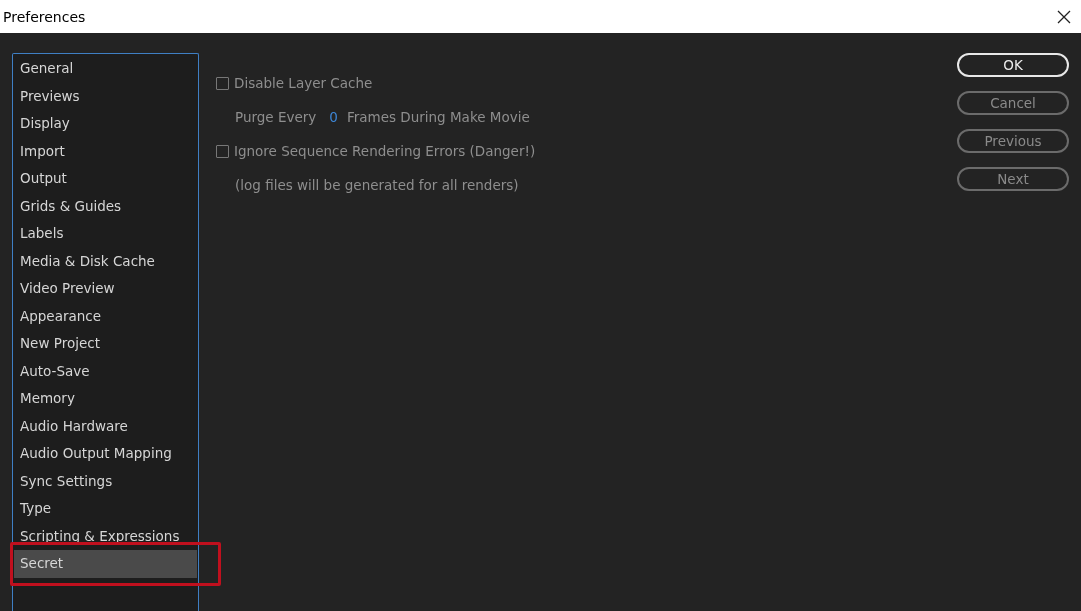 The width and height of the screenshot is (1081, 611). Describe the element at coordinates (1064, 16) in the screenshot. I see `close-icon` at that location.